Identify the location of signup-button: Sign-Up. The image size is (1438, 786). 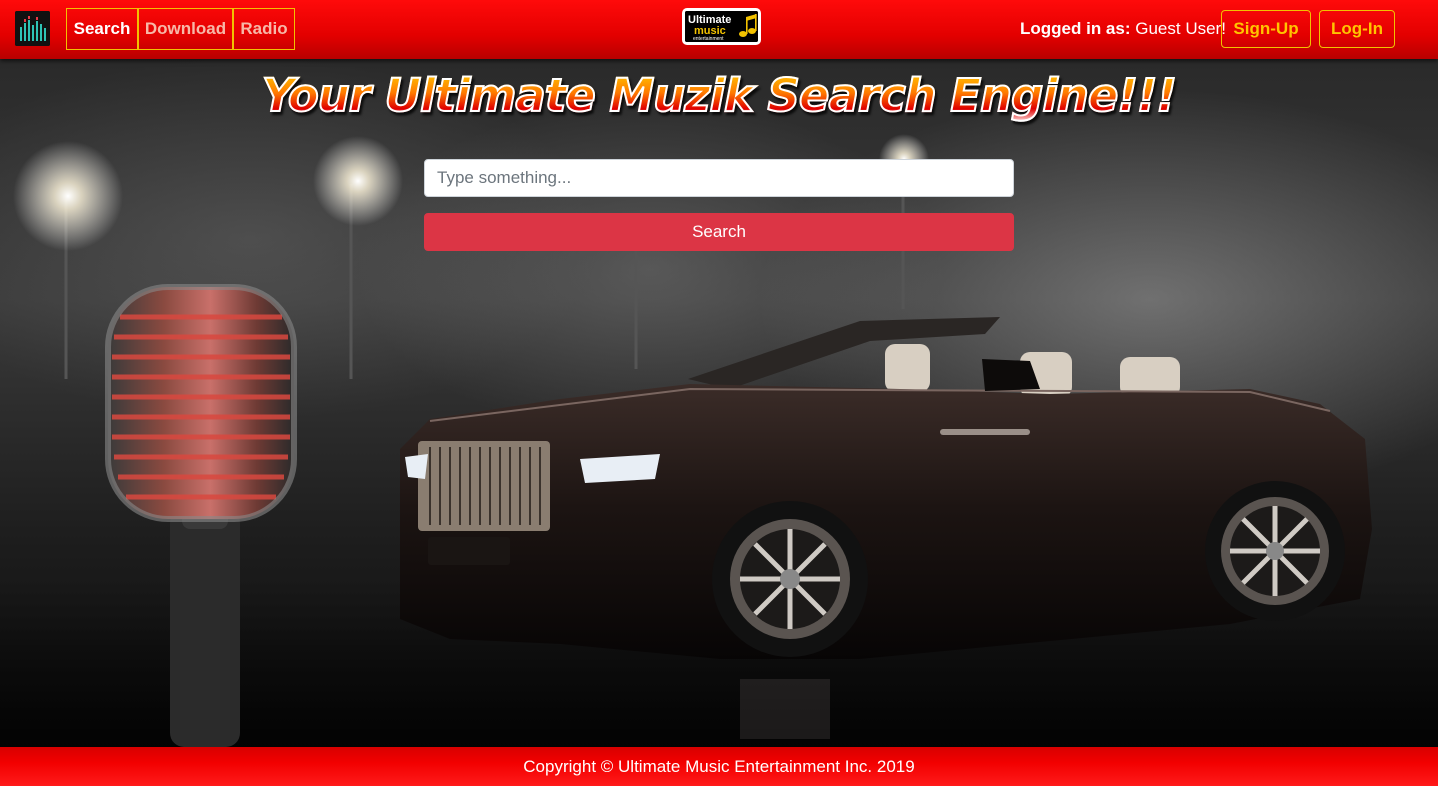
(1266, 29).